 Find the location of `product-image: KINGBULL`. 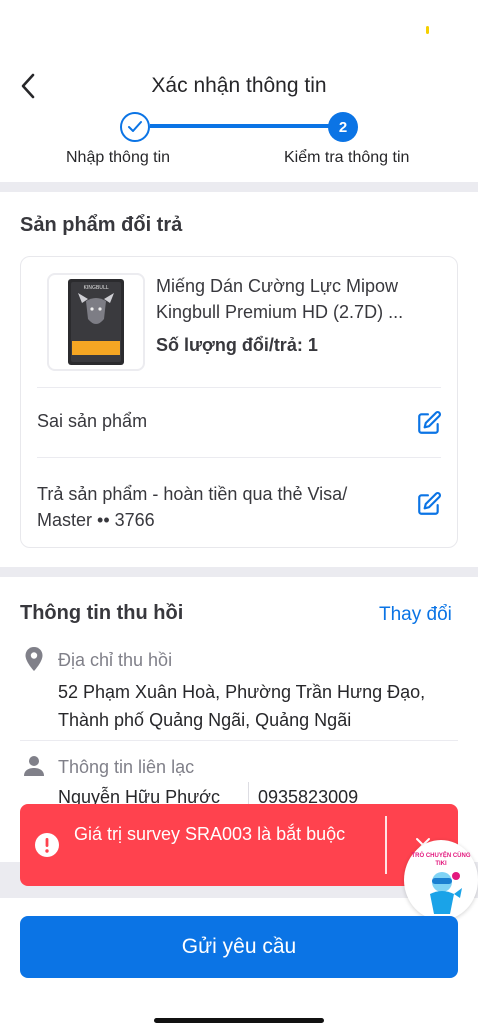

product-image: KINGBULL is located at coordinates (96, 322).